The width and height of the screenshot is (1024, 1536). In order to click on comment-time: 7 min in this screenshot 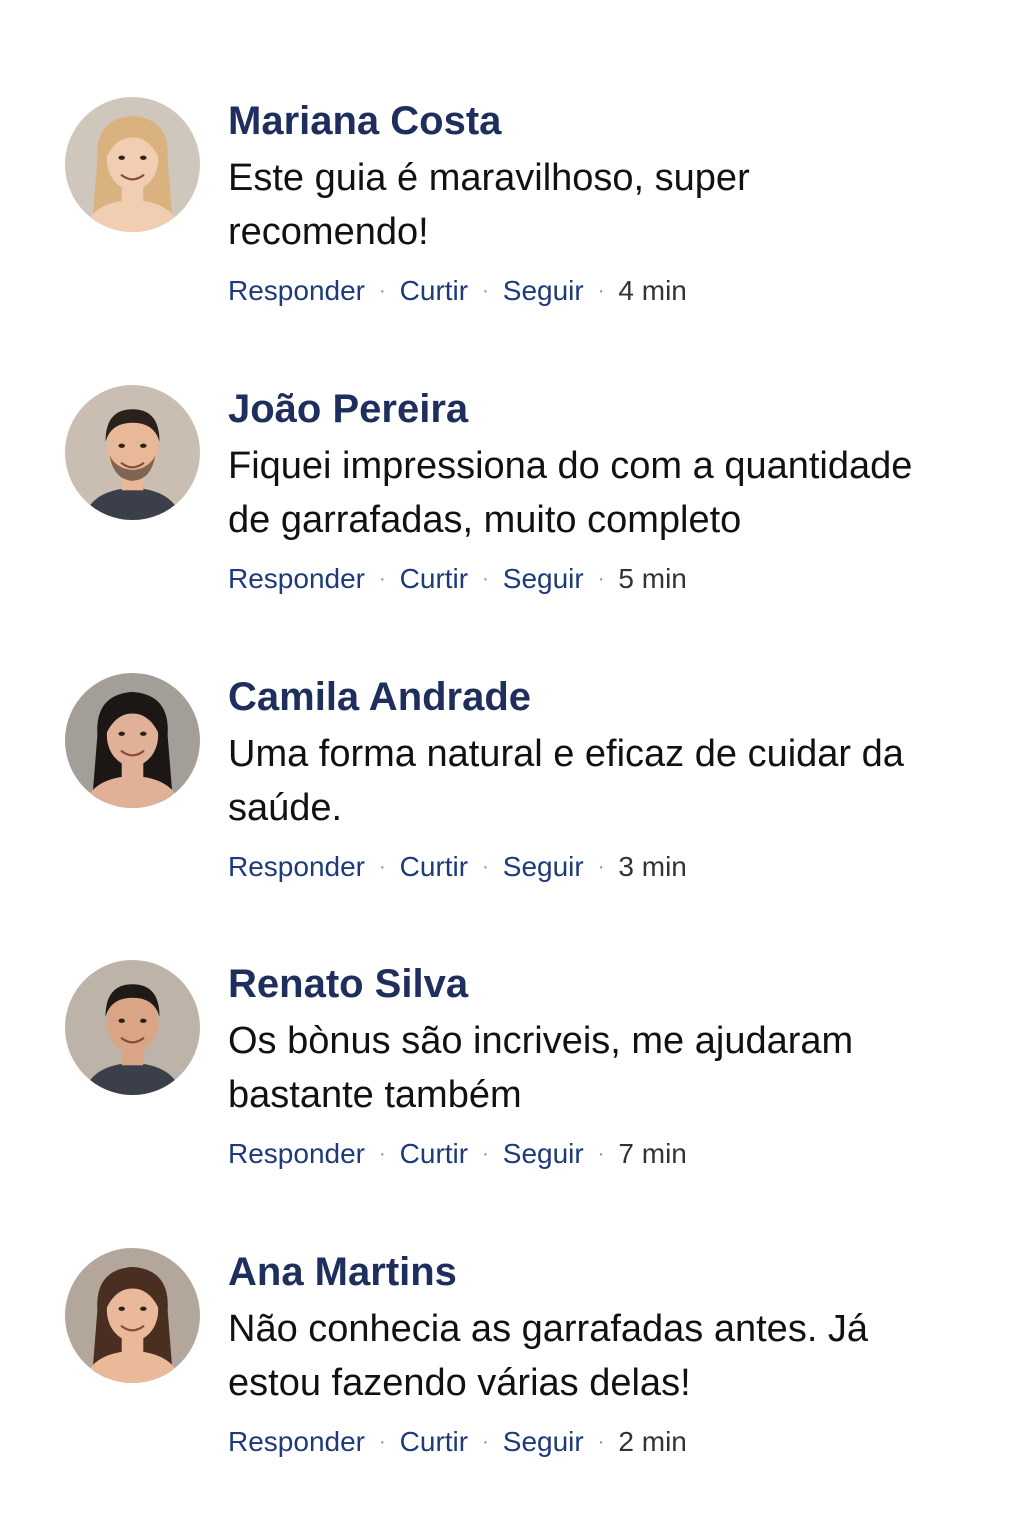, I will do `click(652, 1153)`.